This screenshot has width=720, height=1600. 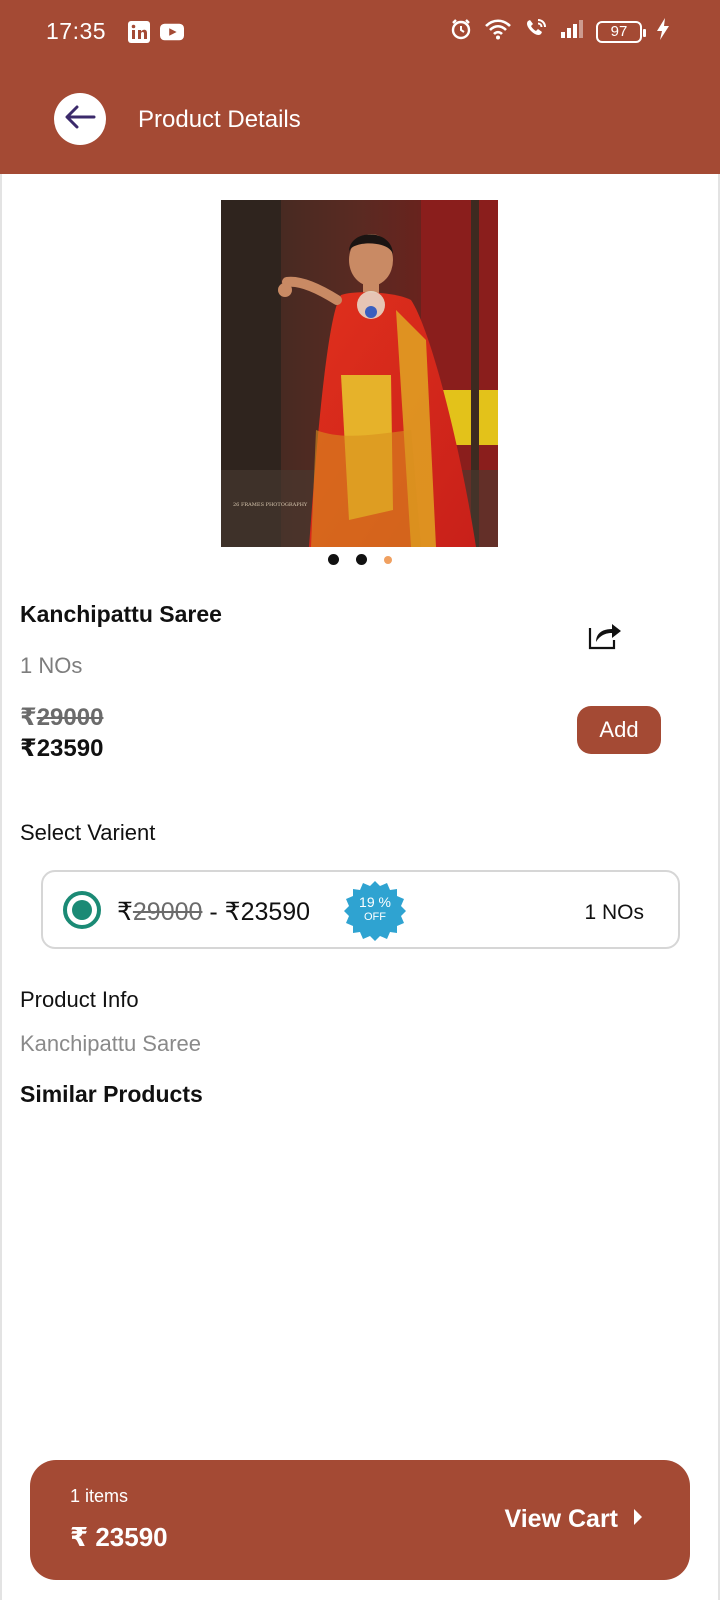 I want to click on variant-mrp: 29000, so click(x=167, y=912).